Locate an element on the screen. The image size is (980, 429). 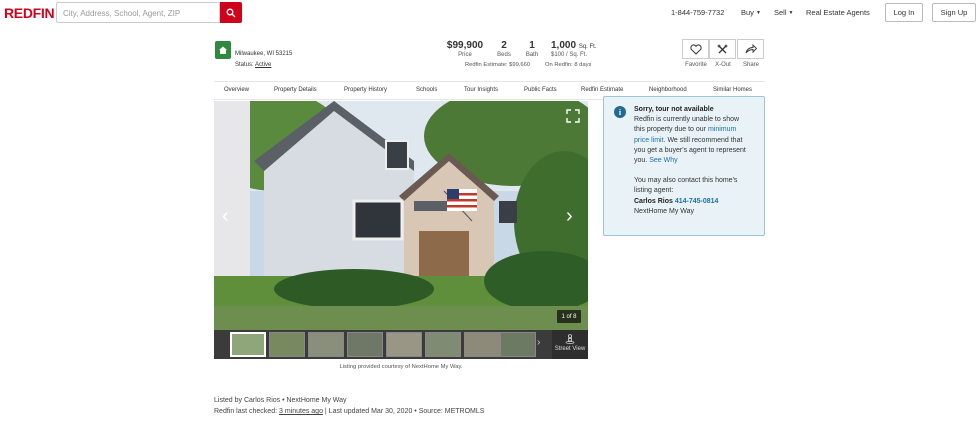
notice-line: price limit. We still recommend that is located at coordinates (698, 141).